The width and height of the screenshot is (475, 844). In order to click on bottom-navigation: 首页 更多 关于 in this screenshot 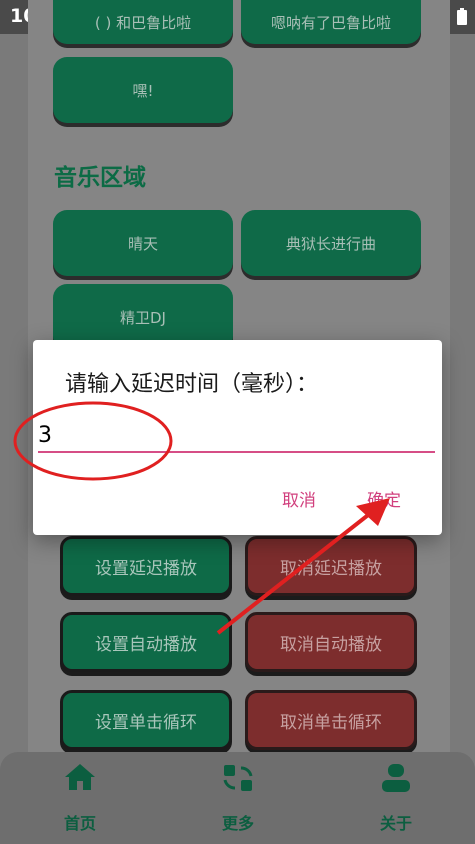, I will do `click(237, 798)`.